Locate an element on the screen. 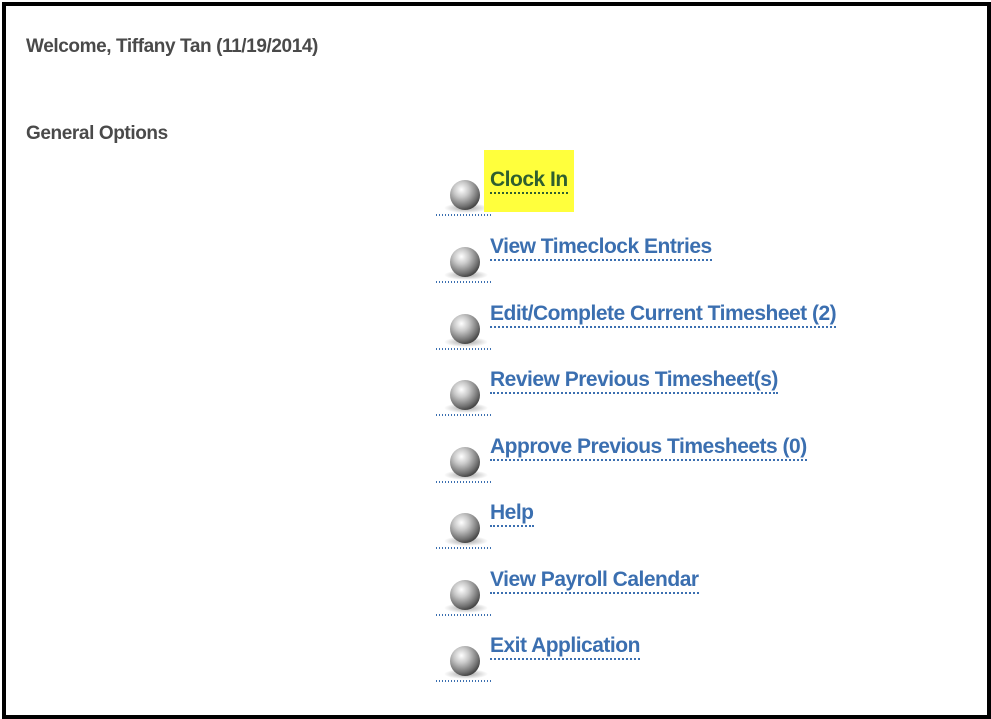 This screenshot has height=719, width=991. link-wrap: View Timeclock Entries is located at coordinates (601, 248).